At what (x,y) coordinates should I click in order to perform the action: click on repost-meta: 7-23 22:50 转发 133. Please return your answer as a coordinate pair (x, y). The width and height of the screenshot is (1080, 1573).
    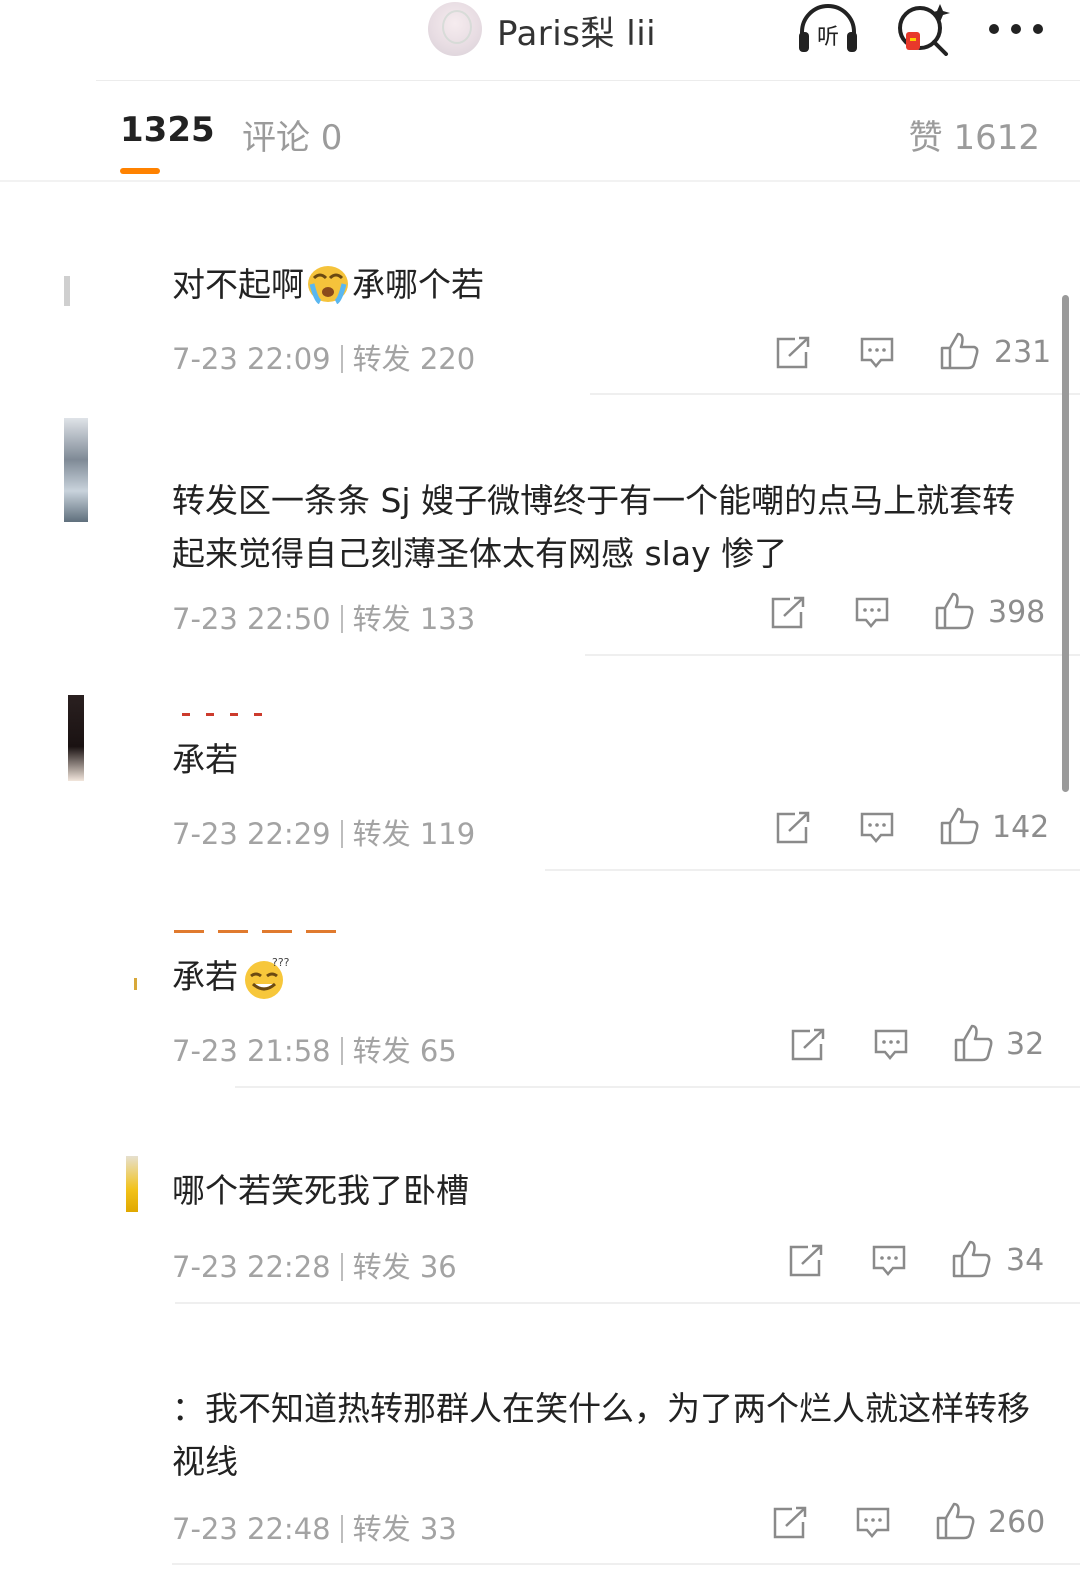
    Looking at the image, I should click on (323, 617).